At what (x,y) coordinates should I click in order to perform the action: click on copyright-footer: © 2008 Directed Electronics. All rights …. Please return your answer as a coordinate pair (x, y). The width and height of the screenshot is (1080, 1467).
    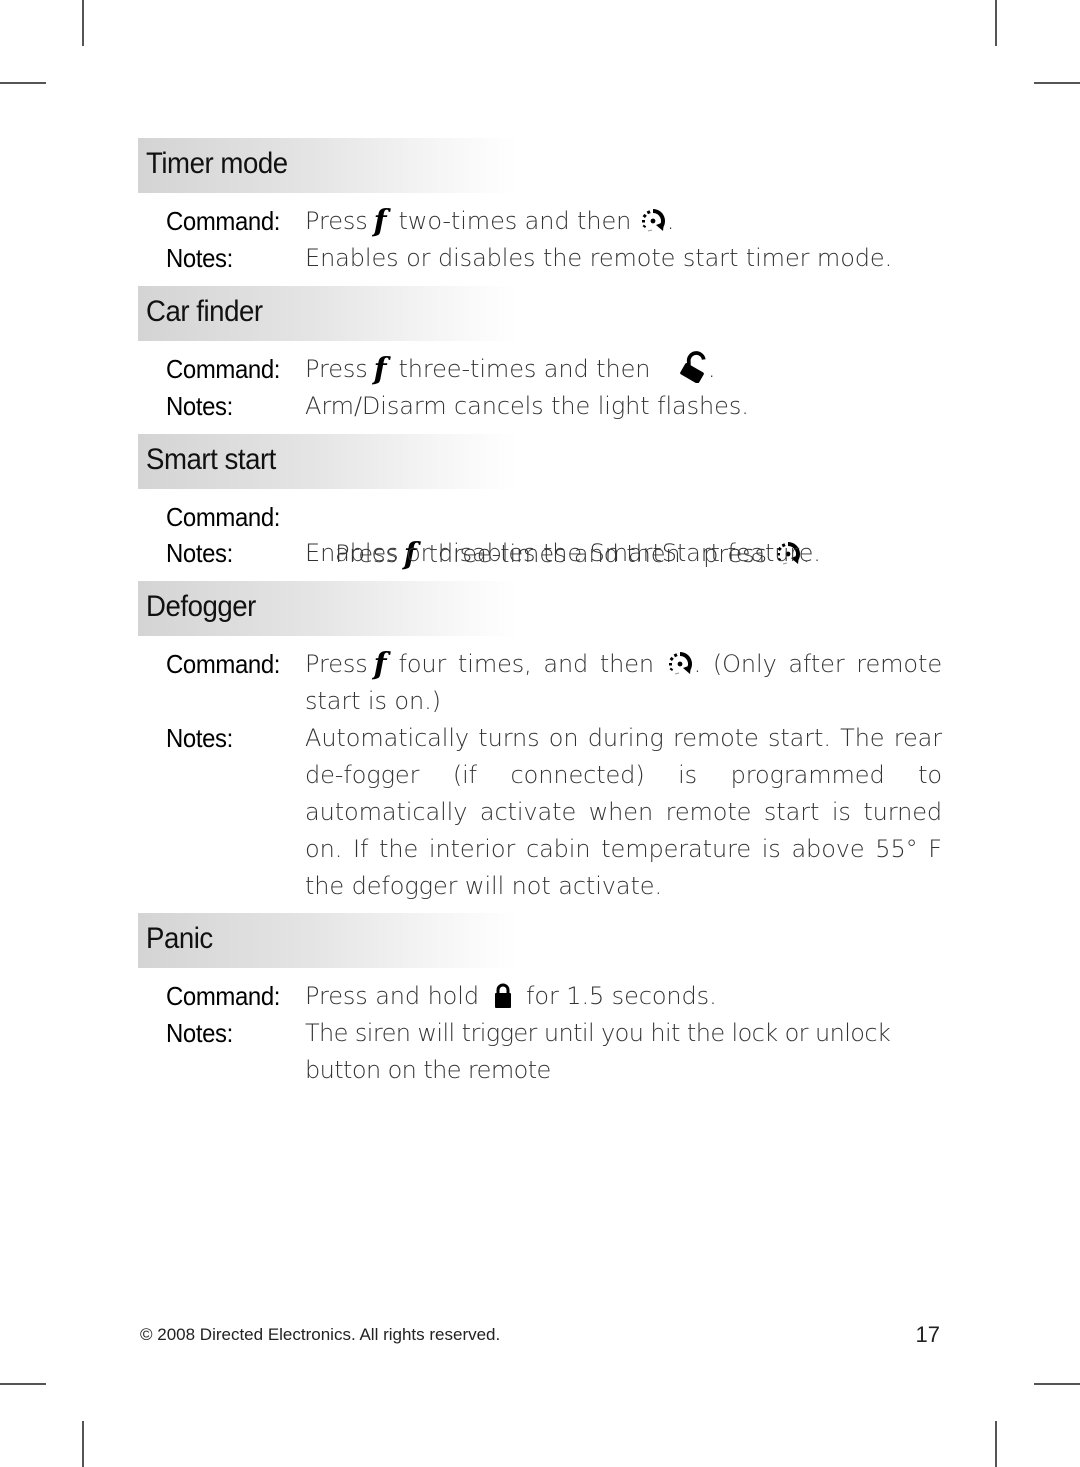
    Looking at the image, I should click on (320, 1334).